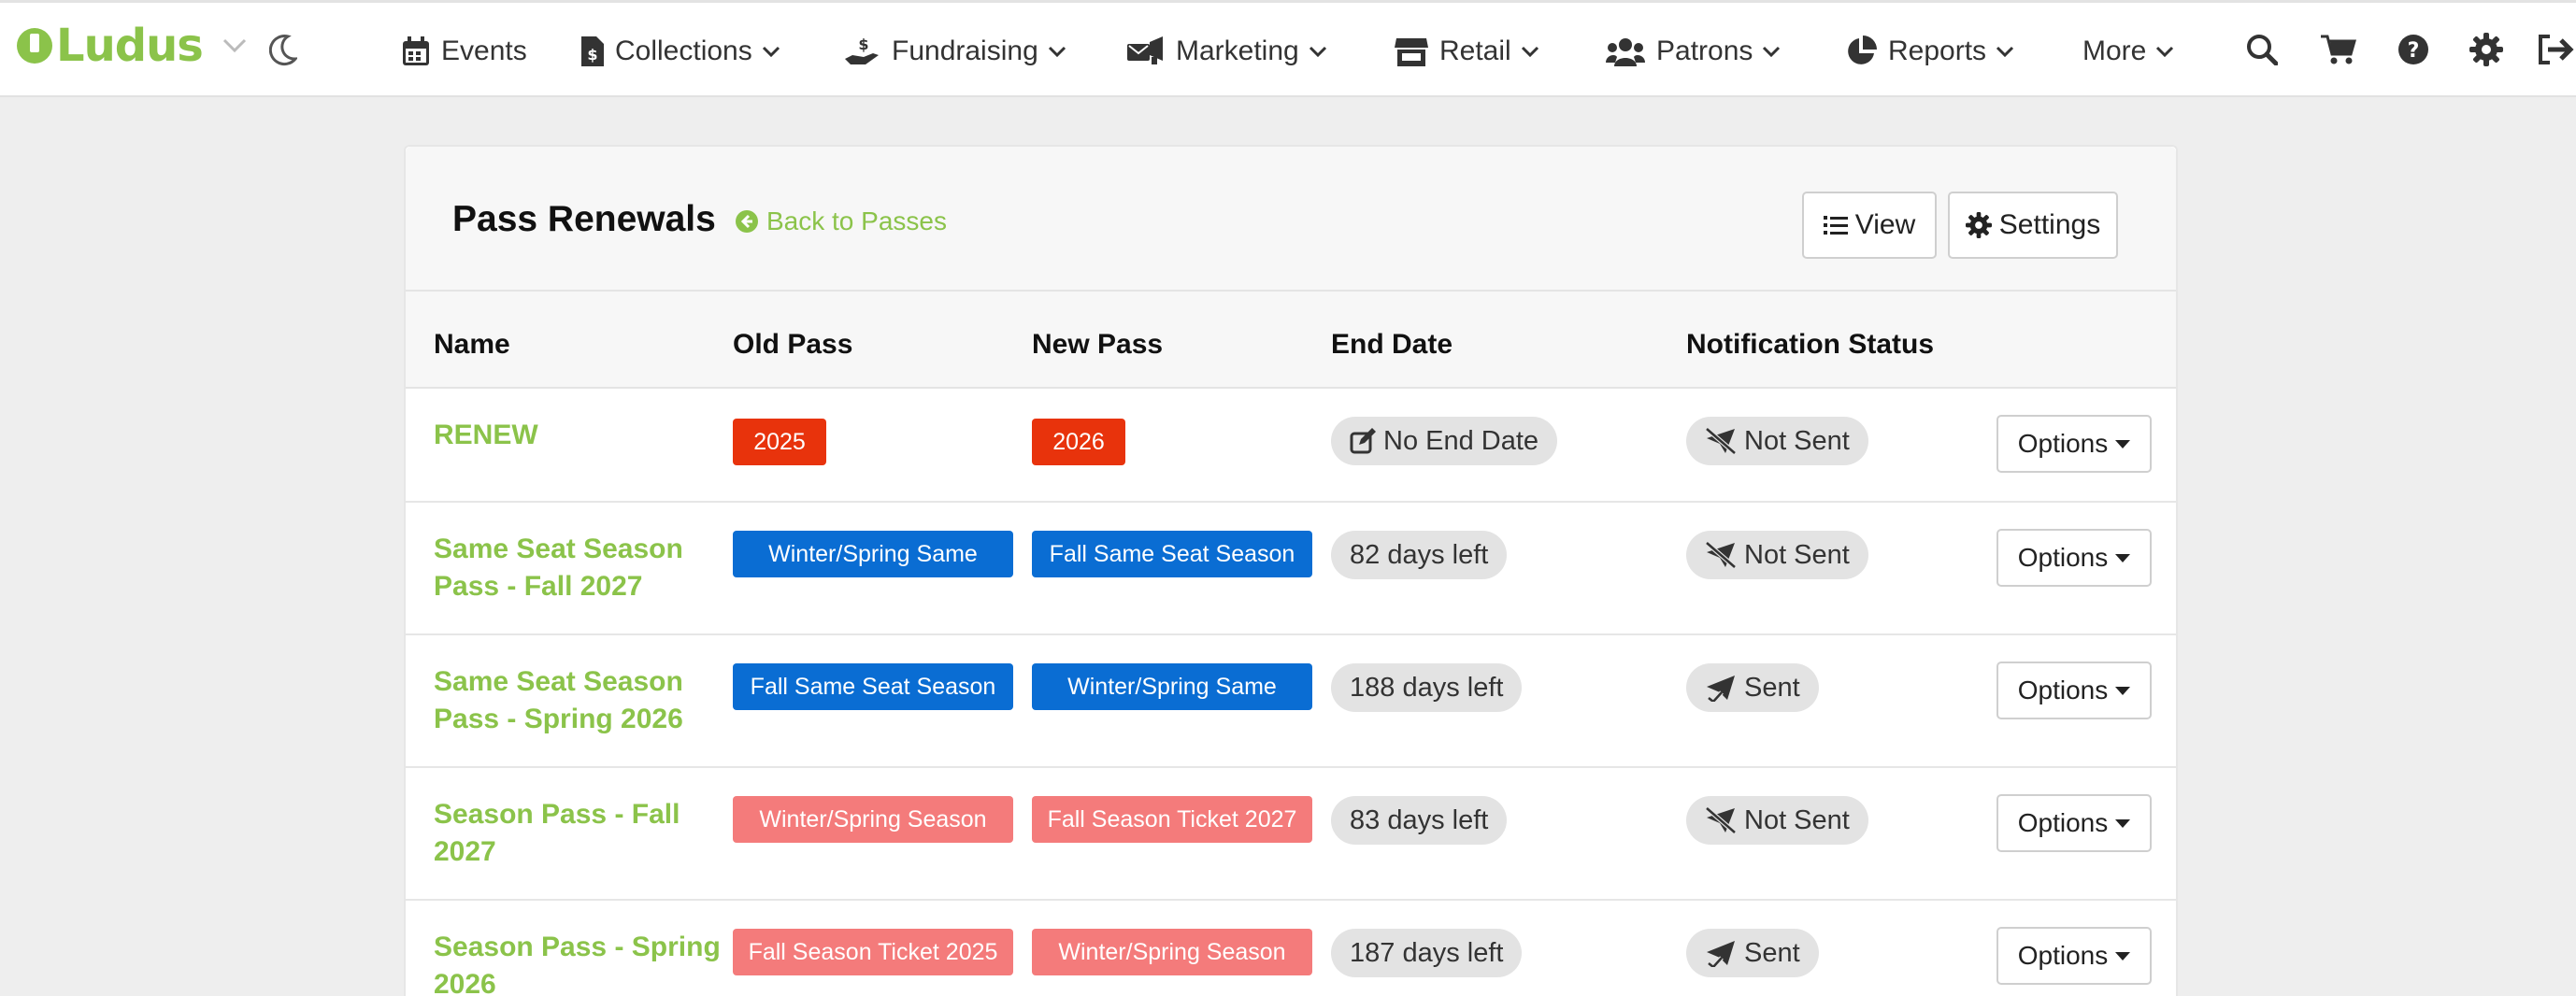 The width and height of the screenshot is (2576, 996). What do you see at coordinates (1869, 225) in the screenshot?
I see `view-button: View` at bounding box center [1869, 225].